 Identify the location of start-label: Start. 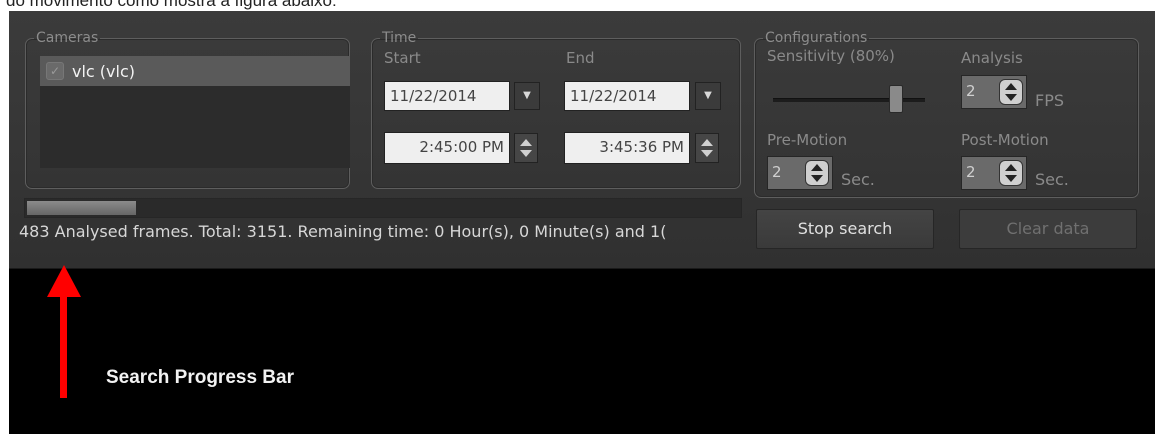
(402, 58).